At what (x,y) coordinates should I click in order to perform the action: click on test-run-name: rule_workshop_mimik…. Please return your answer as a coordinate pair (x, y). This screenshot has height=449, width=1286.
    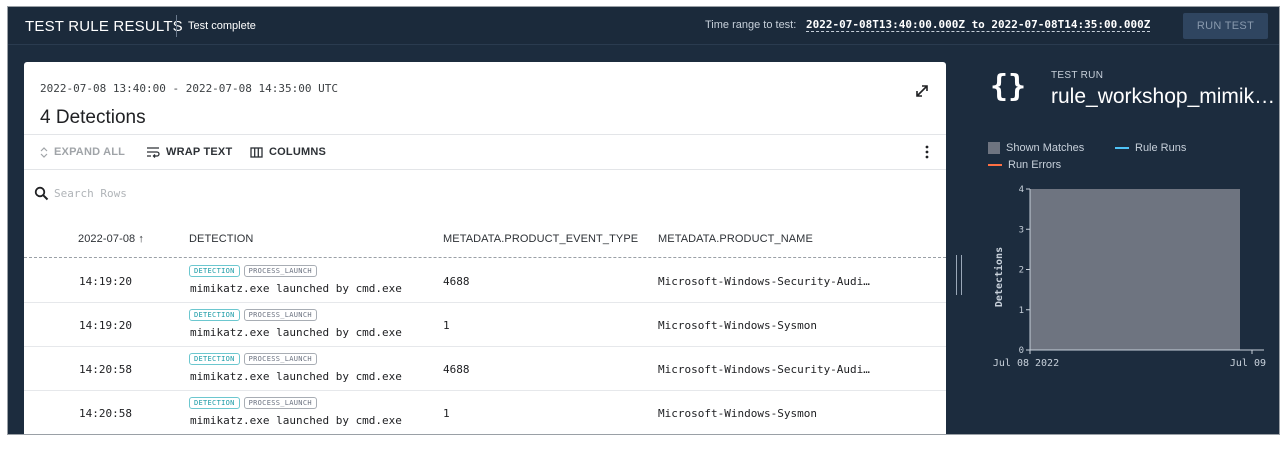
    Looking at the image, I should click on (1163, 96).